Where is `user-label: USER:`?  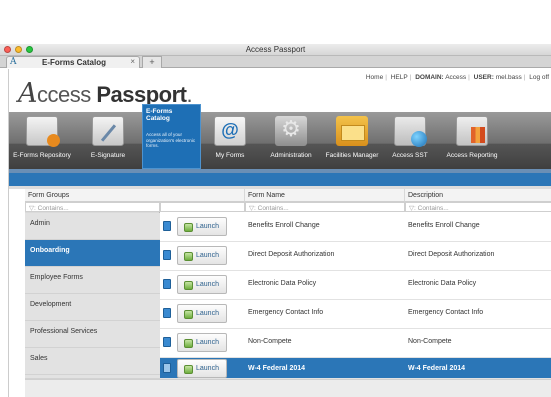 user-label: USER: is located at coordinates (483, 77).